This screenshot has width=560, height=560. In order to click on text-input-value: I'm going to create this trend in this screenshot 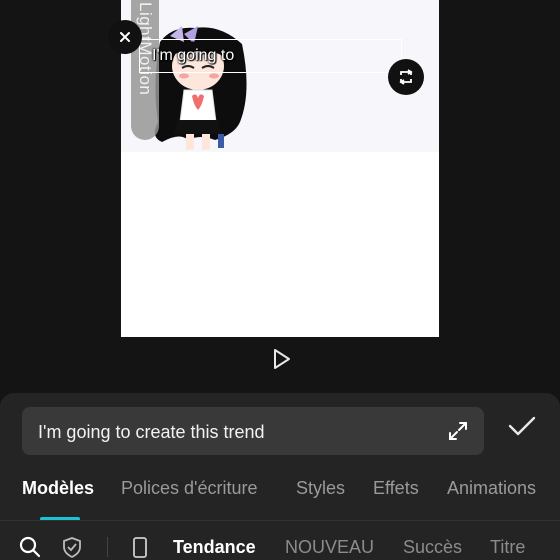, I will do `click(151, 432)`.